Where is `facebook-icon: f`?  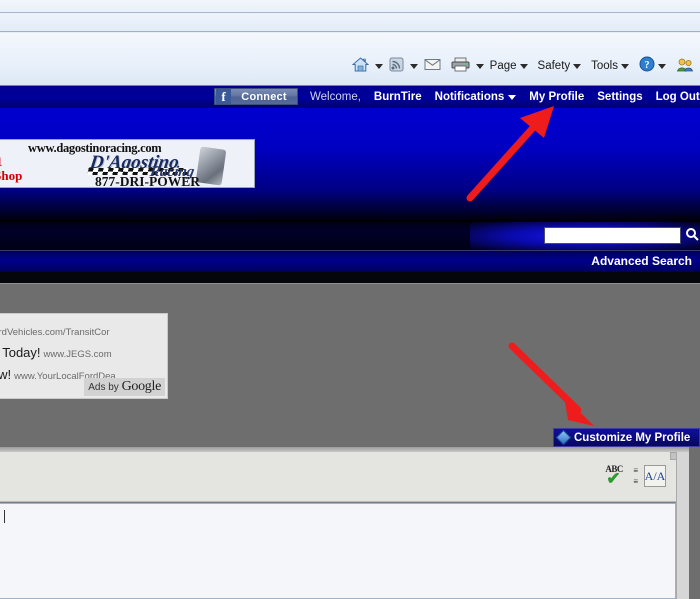 facebook-icon: f is located at coordinates (223, 96).